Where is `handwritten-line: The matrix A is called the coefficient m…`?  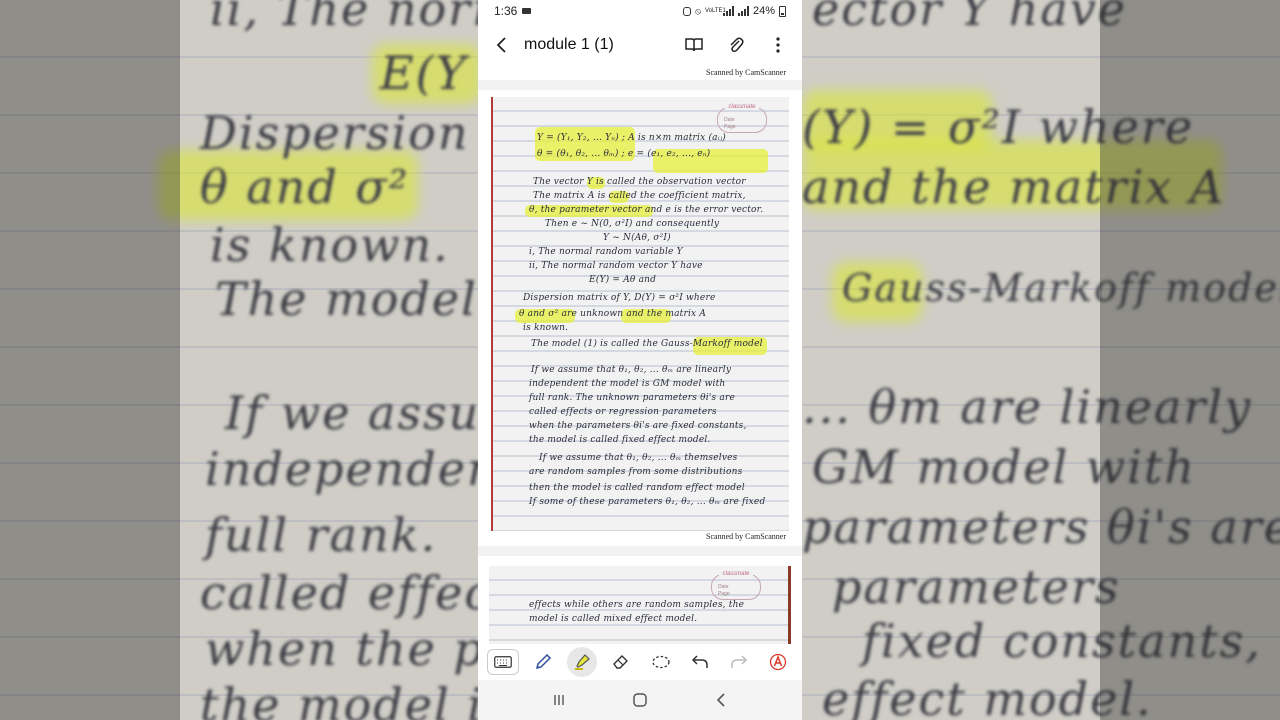 handwritten-line: The matrix A is called the coefficient m… is located at coordinates (639, 196).